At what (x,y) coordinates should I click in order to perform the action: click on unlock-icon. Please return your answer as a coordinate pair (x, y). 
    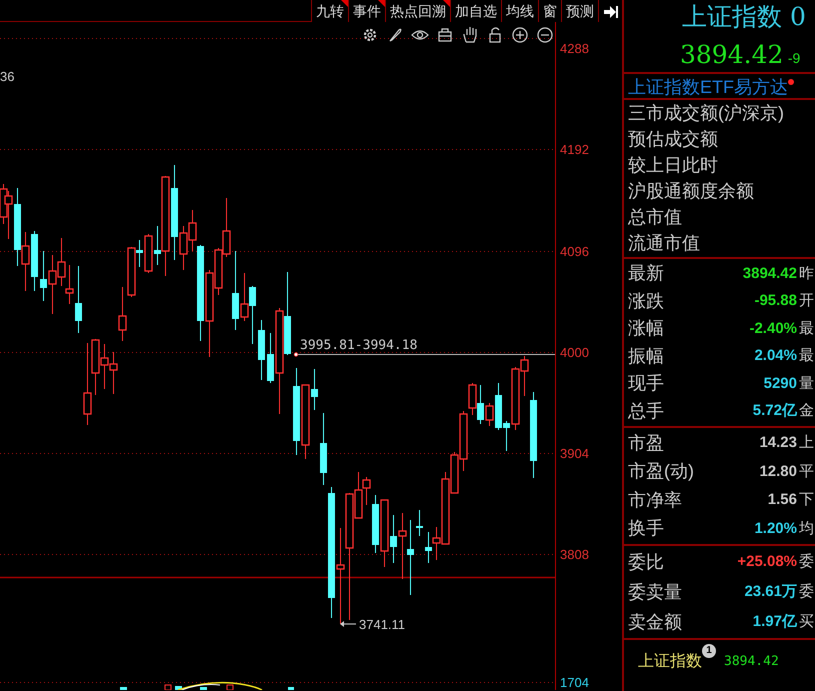
    Looking at the image, I should click on (495, 35).